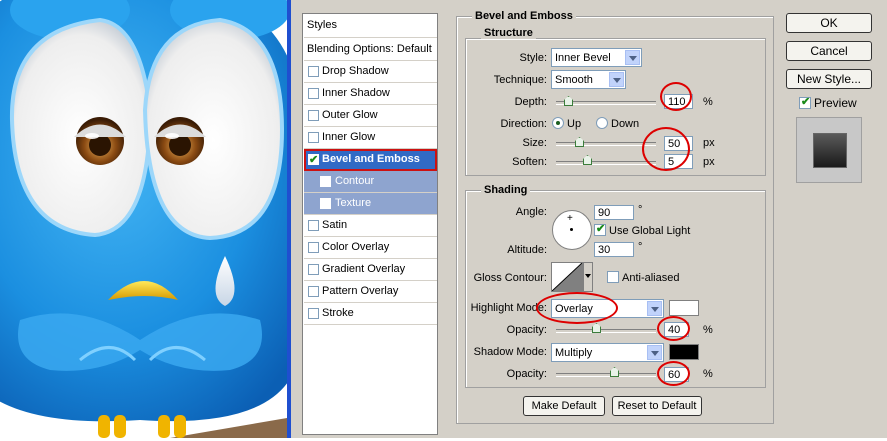 The width and height of the screenshot is (887, 441). I want to click on shadow-mode-value: Multiply, so click(574, 353).